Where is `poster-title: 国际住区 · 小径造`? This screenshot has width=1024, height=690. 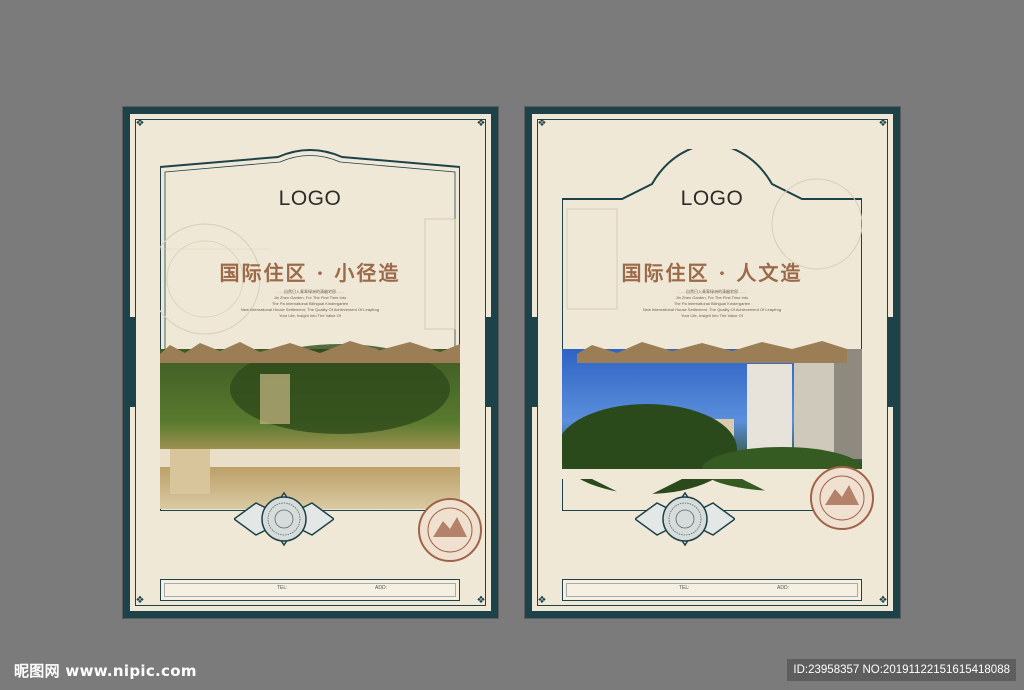
poster-title: 国际住区 · 小径造 is located at coordinates (310, 273).